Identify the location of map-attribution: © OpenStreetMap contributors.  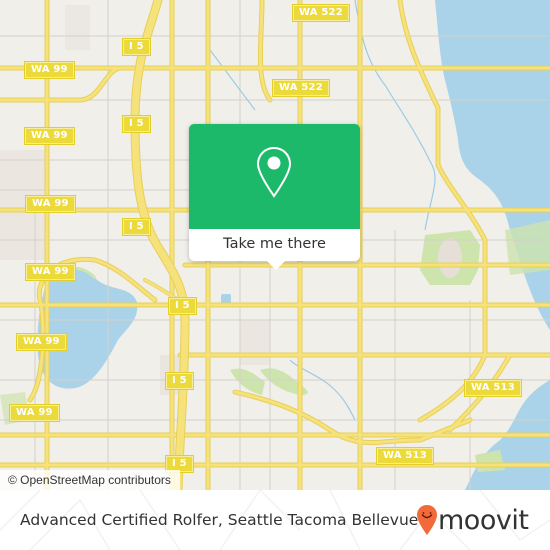
(90, 480).